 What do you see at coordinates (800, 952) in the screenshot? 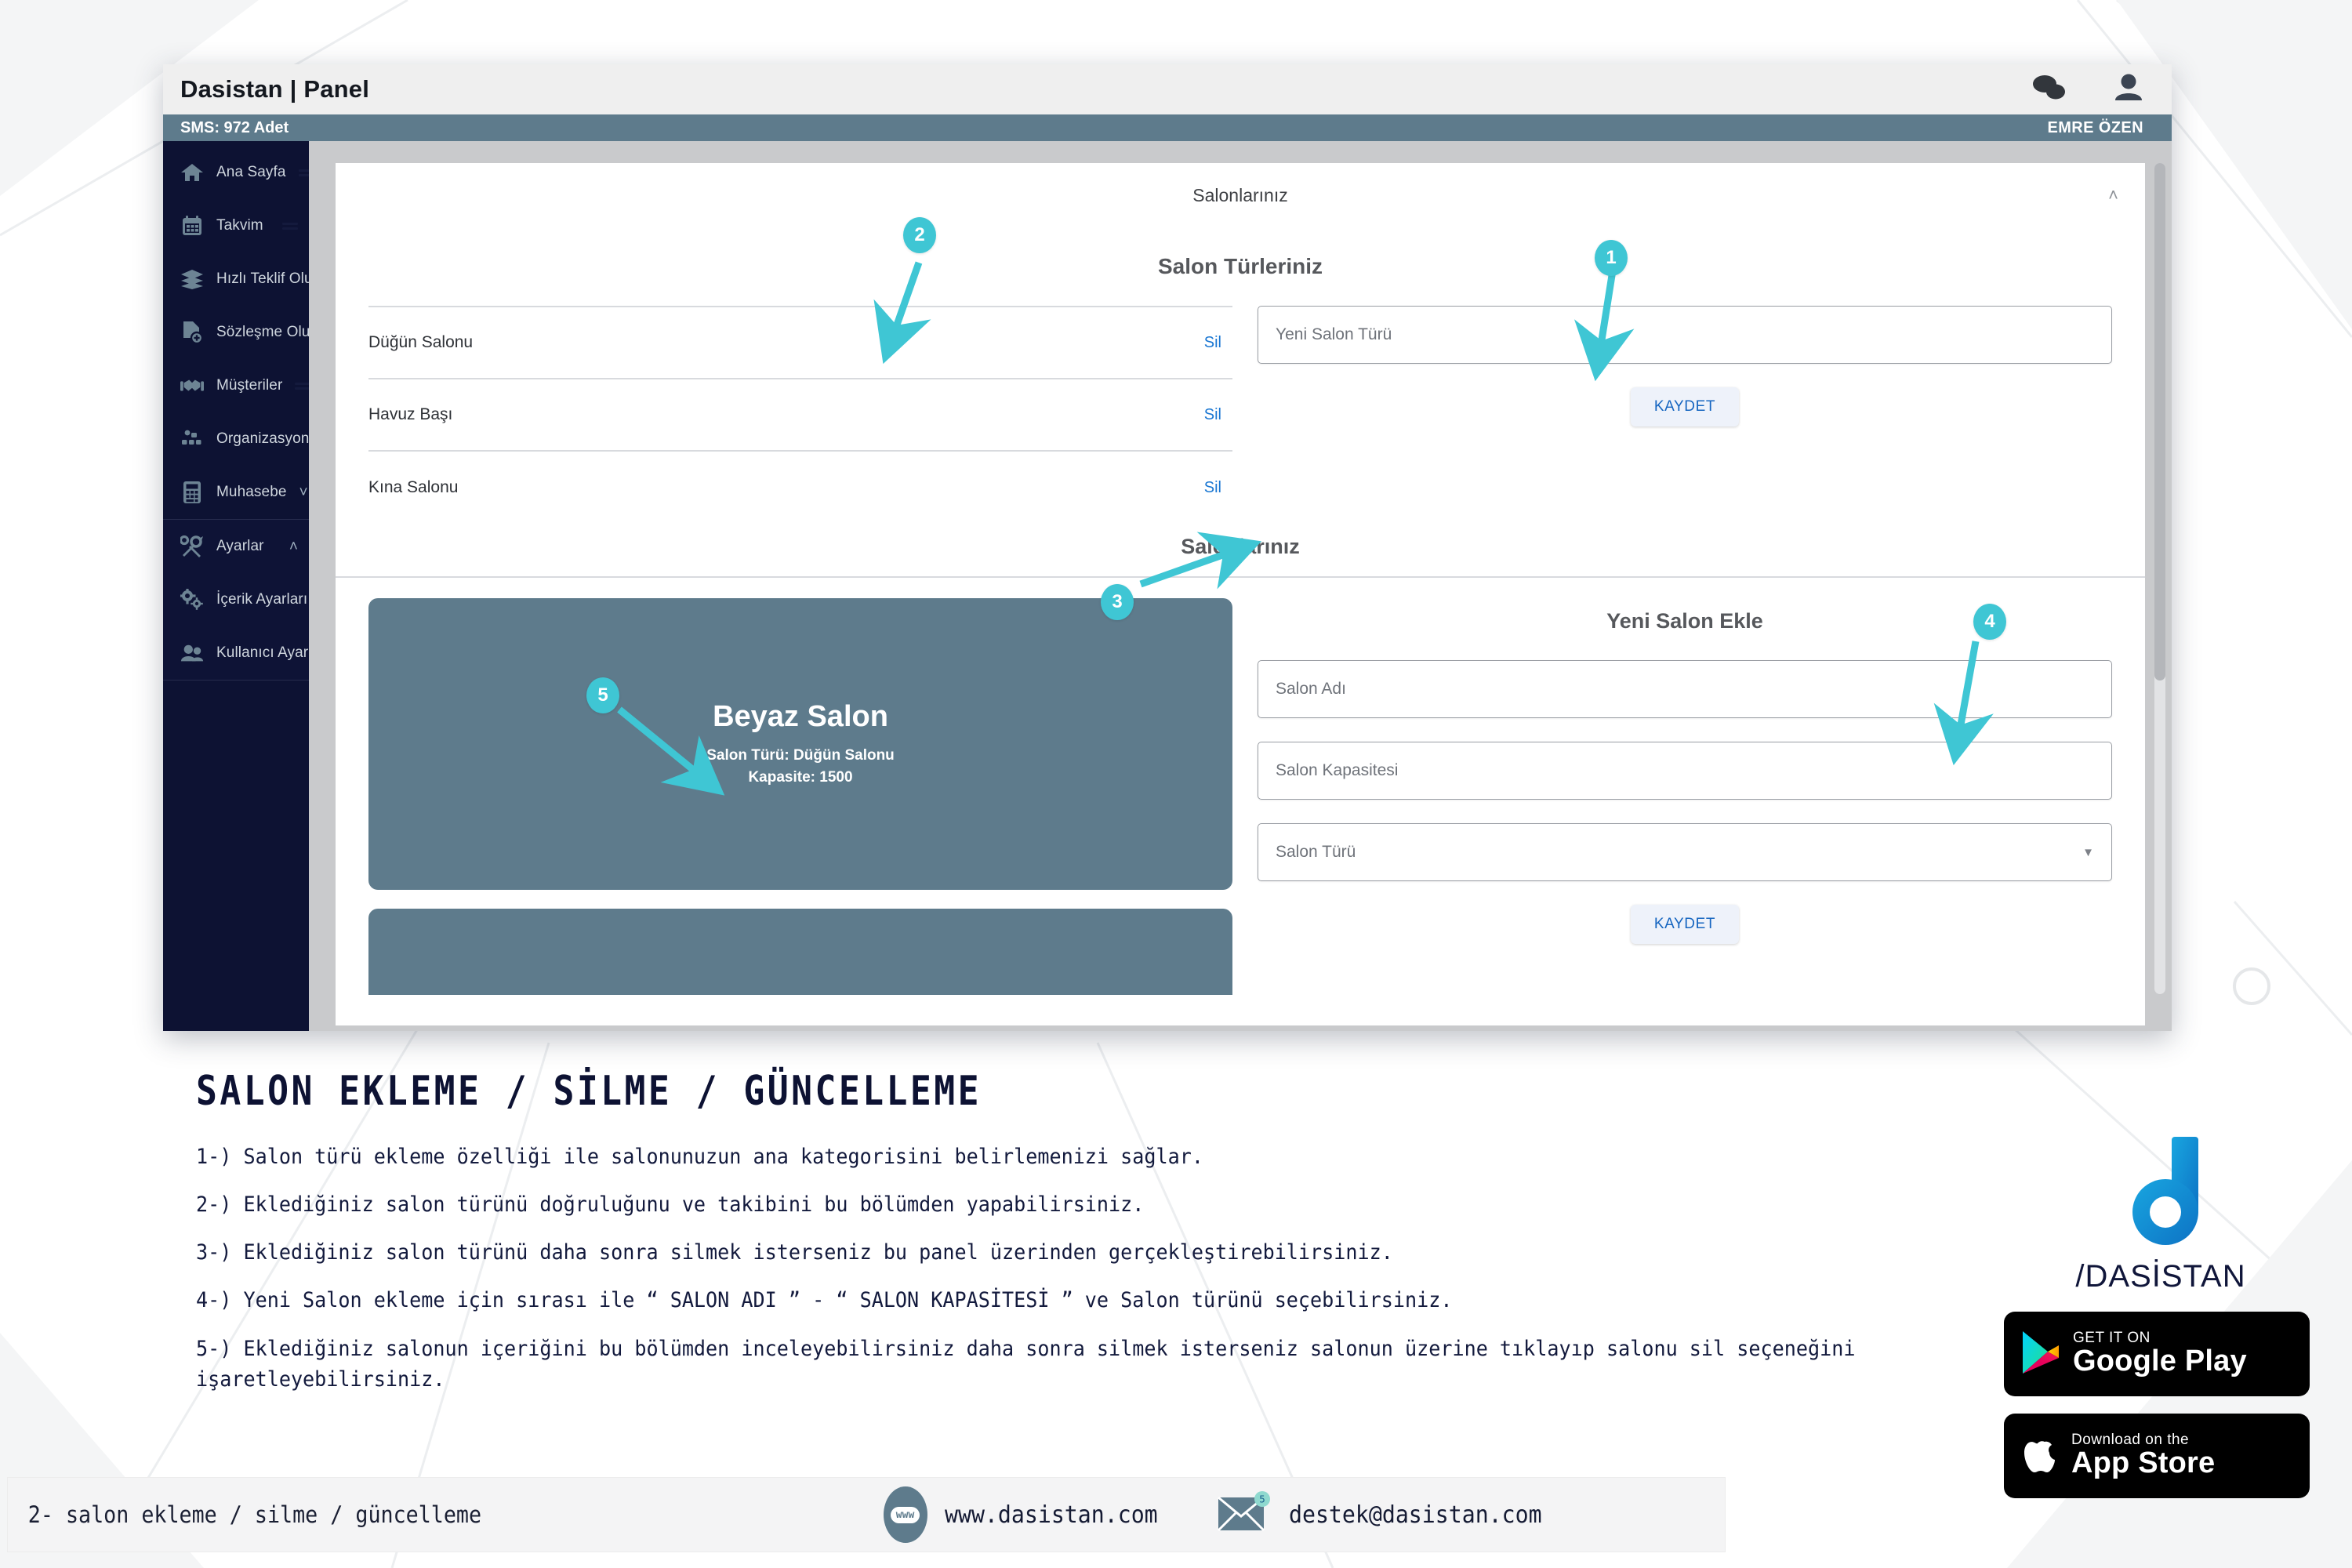
I see `salon-card-next-partial` at bounding box center [800, 952].